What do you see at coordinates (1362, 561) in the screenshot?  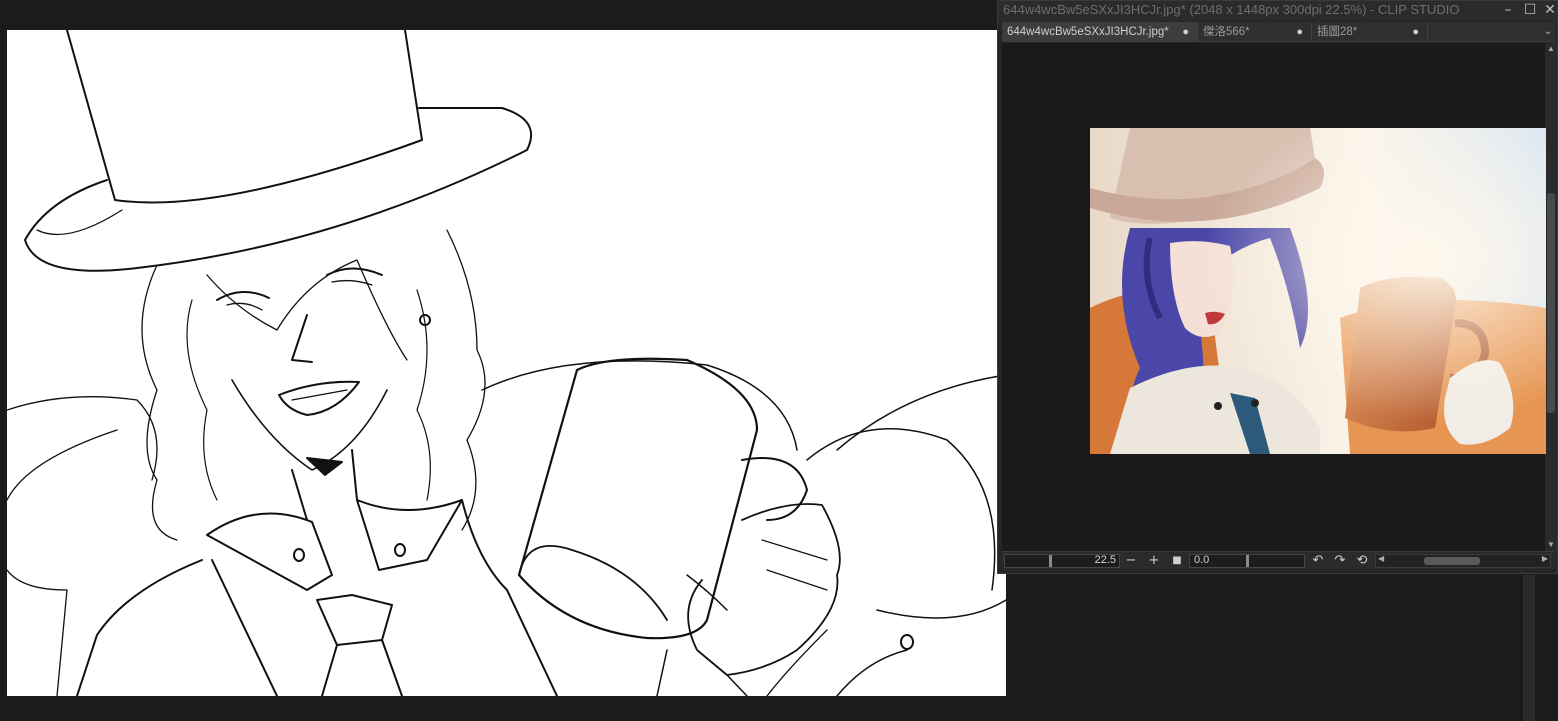 I see `reset-rotation-icon: ⟲` at bounding box center [1362, 561].